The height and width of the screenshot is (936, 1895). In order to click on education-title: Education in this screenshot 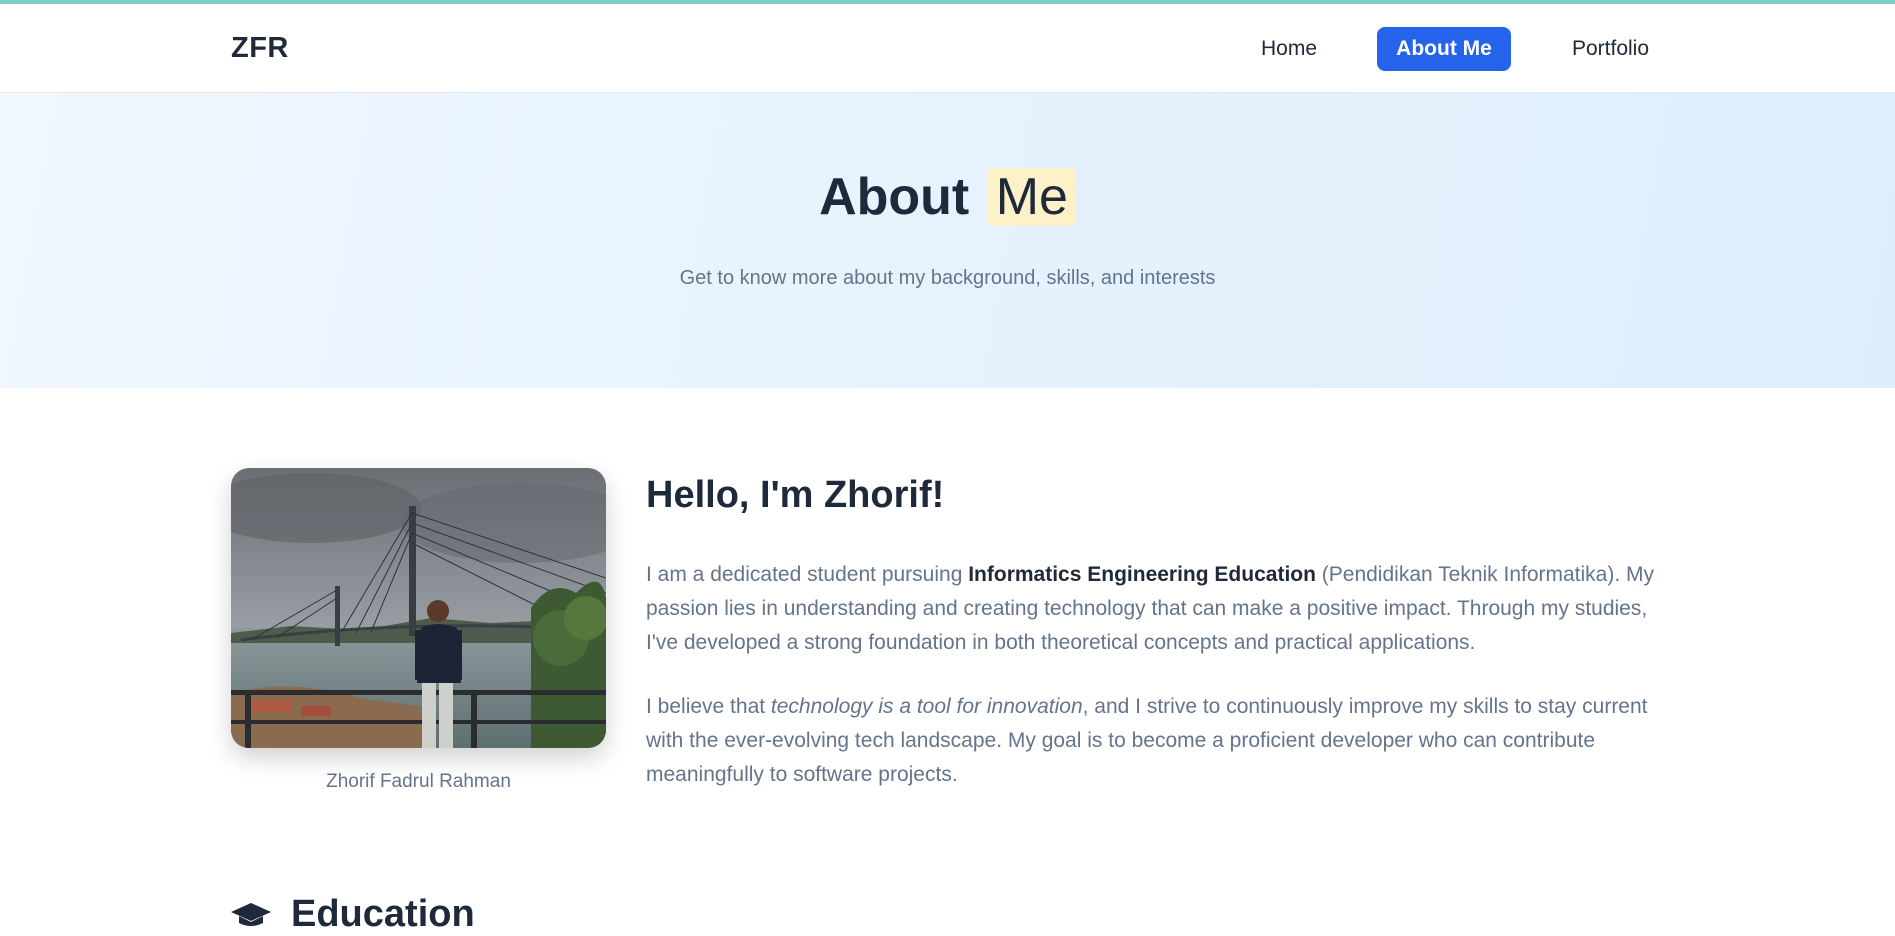, I will do `click(383, 914)`.